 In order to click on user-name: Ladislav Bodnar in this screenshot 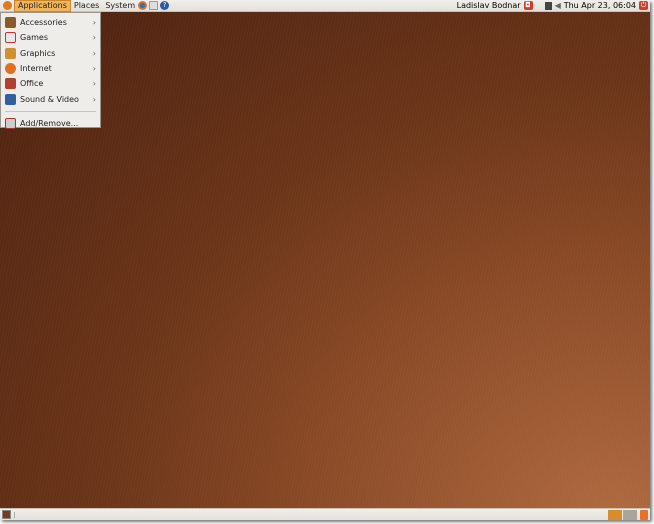, I will do `click(489, 5)`.